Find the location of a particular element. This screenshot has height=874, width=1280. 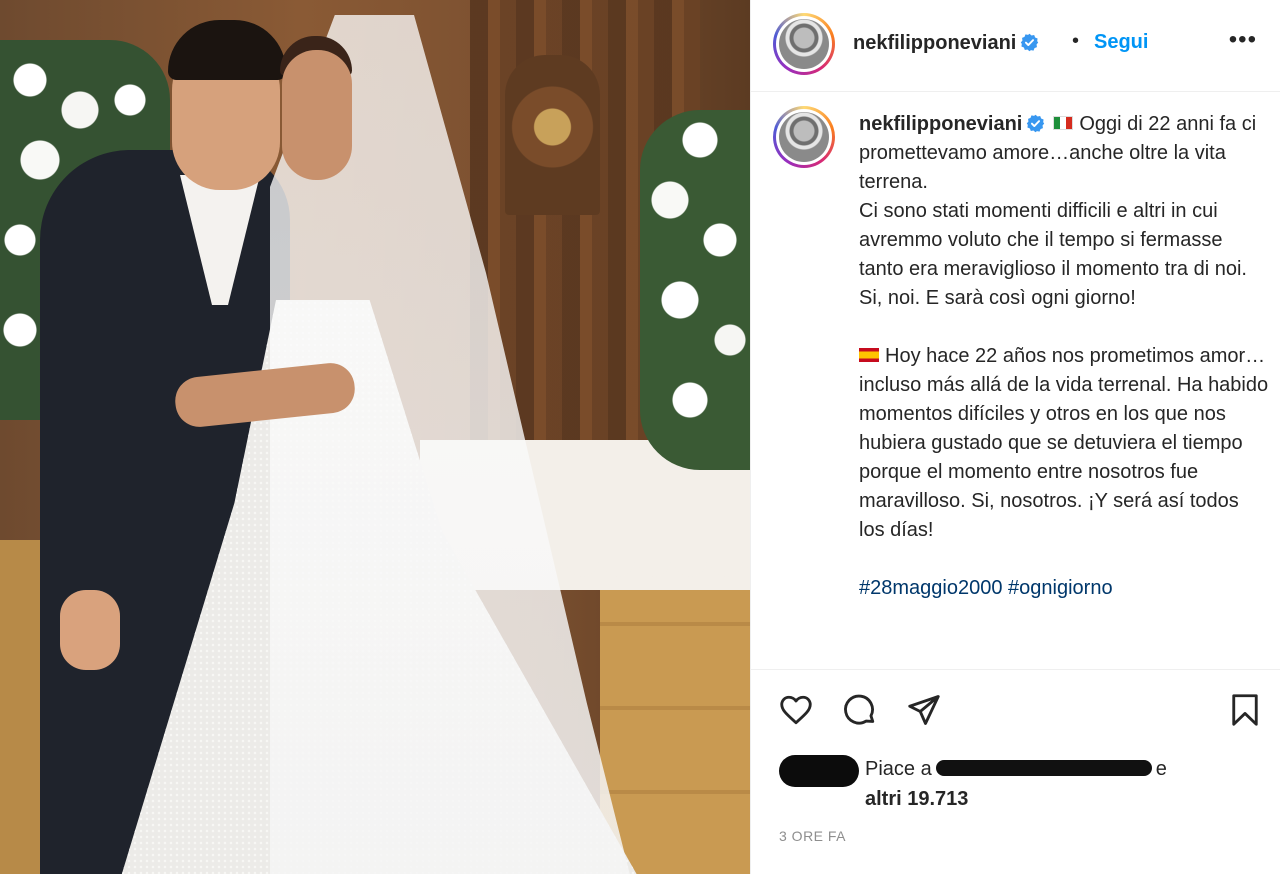

more-options-icon: ••• is located at coordinates (1243, 40).